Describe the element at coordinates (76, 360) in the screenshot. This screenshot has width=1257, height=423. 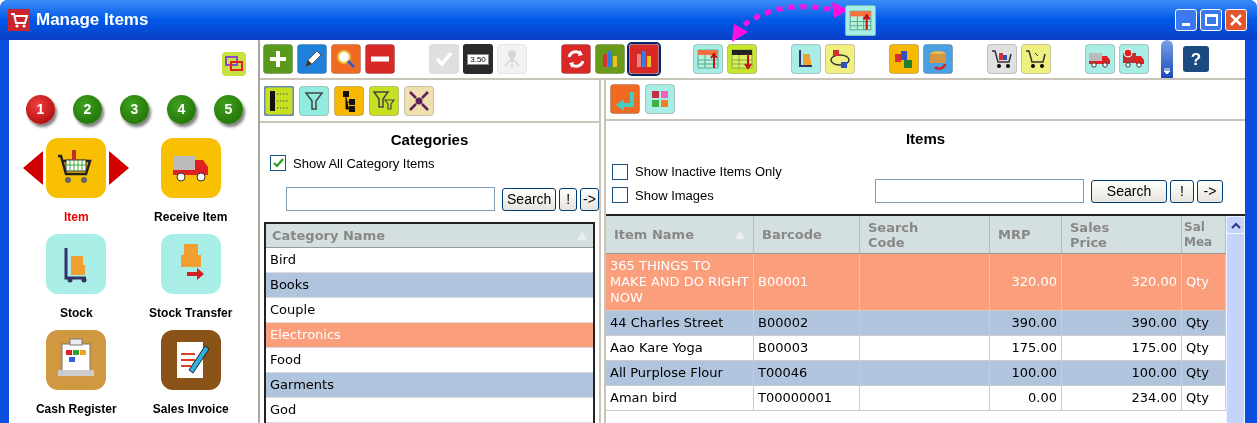
I see `cash-register-icon` at that location.